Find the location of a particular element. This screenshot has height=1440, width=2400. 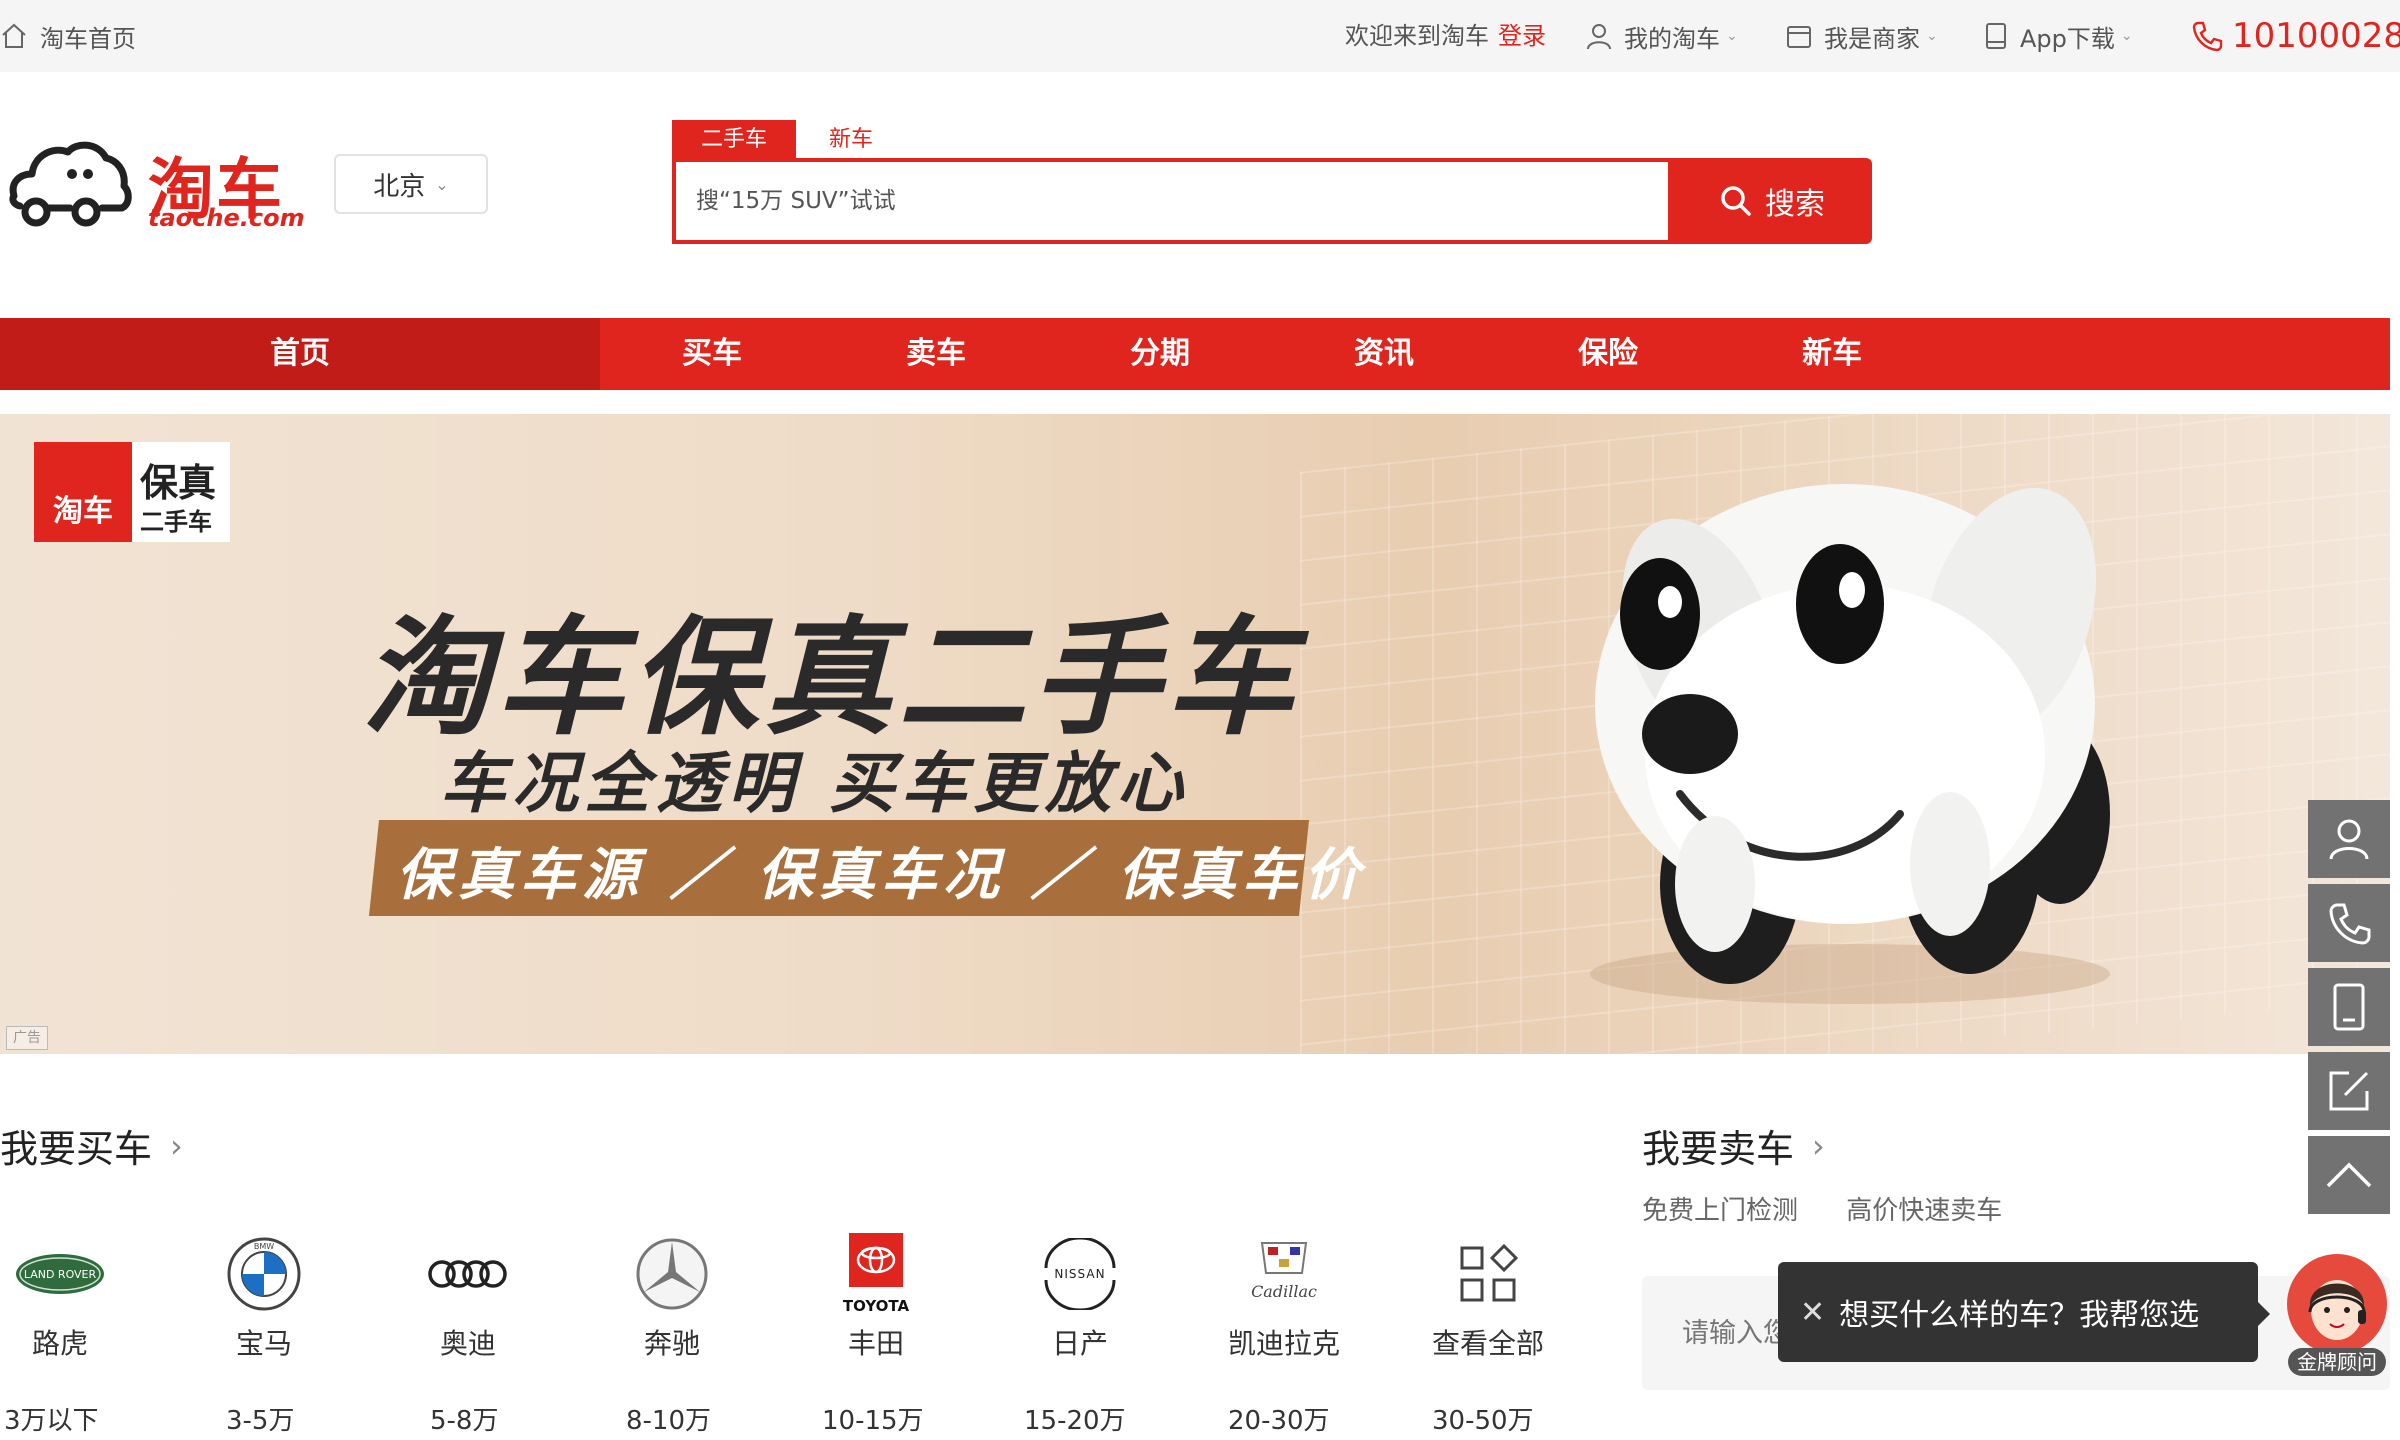

city-selector: 北京 ⌄ is located at coordinates (411, 184).